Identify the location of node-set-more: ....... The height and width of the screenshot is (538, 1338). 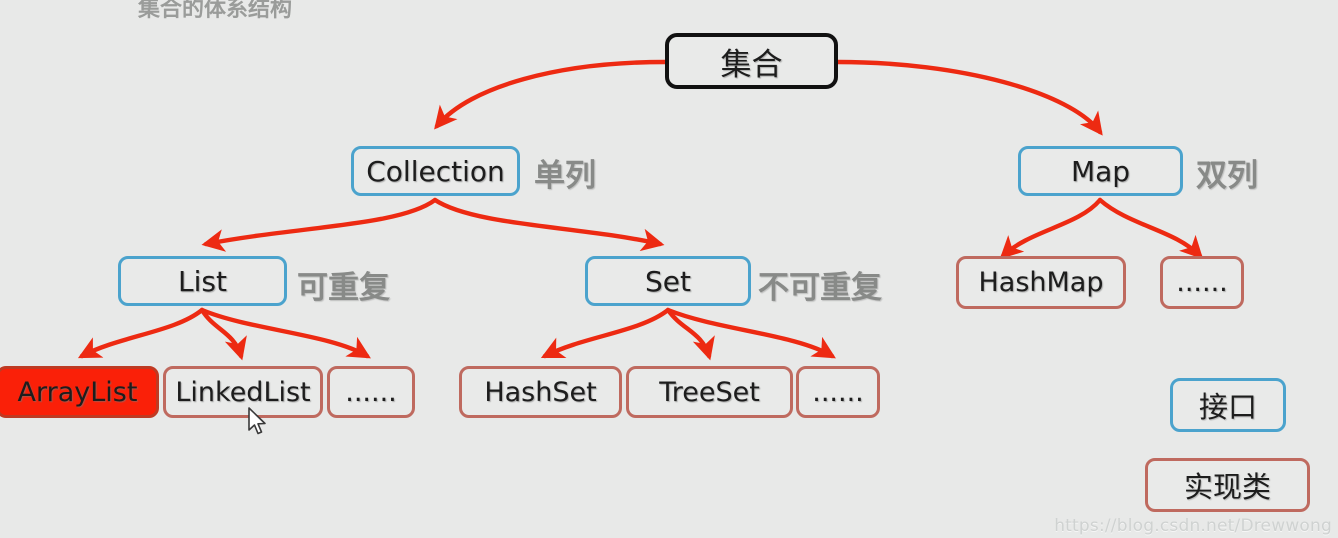
(838, 392).